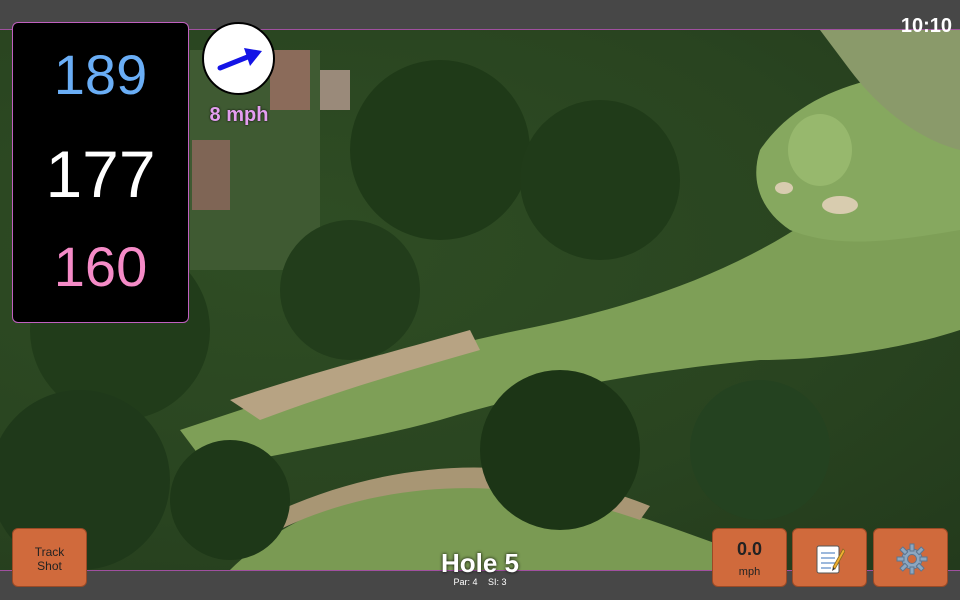  Describe the element at coordinates (497, 582) in the screenshot. I see `hole-stroke-index: SI: 3` at that location.